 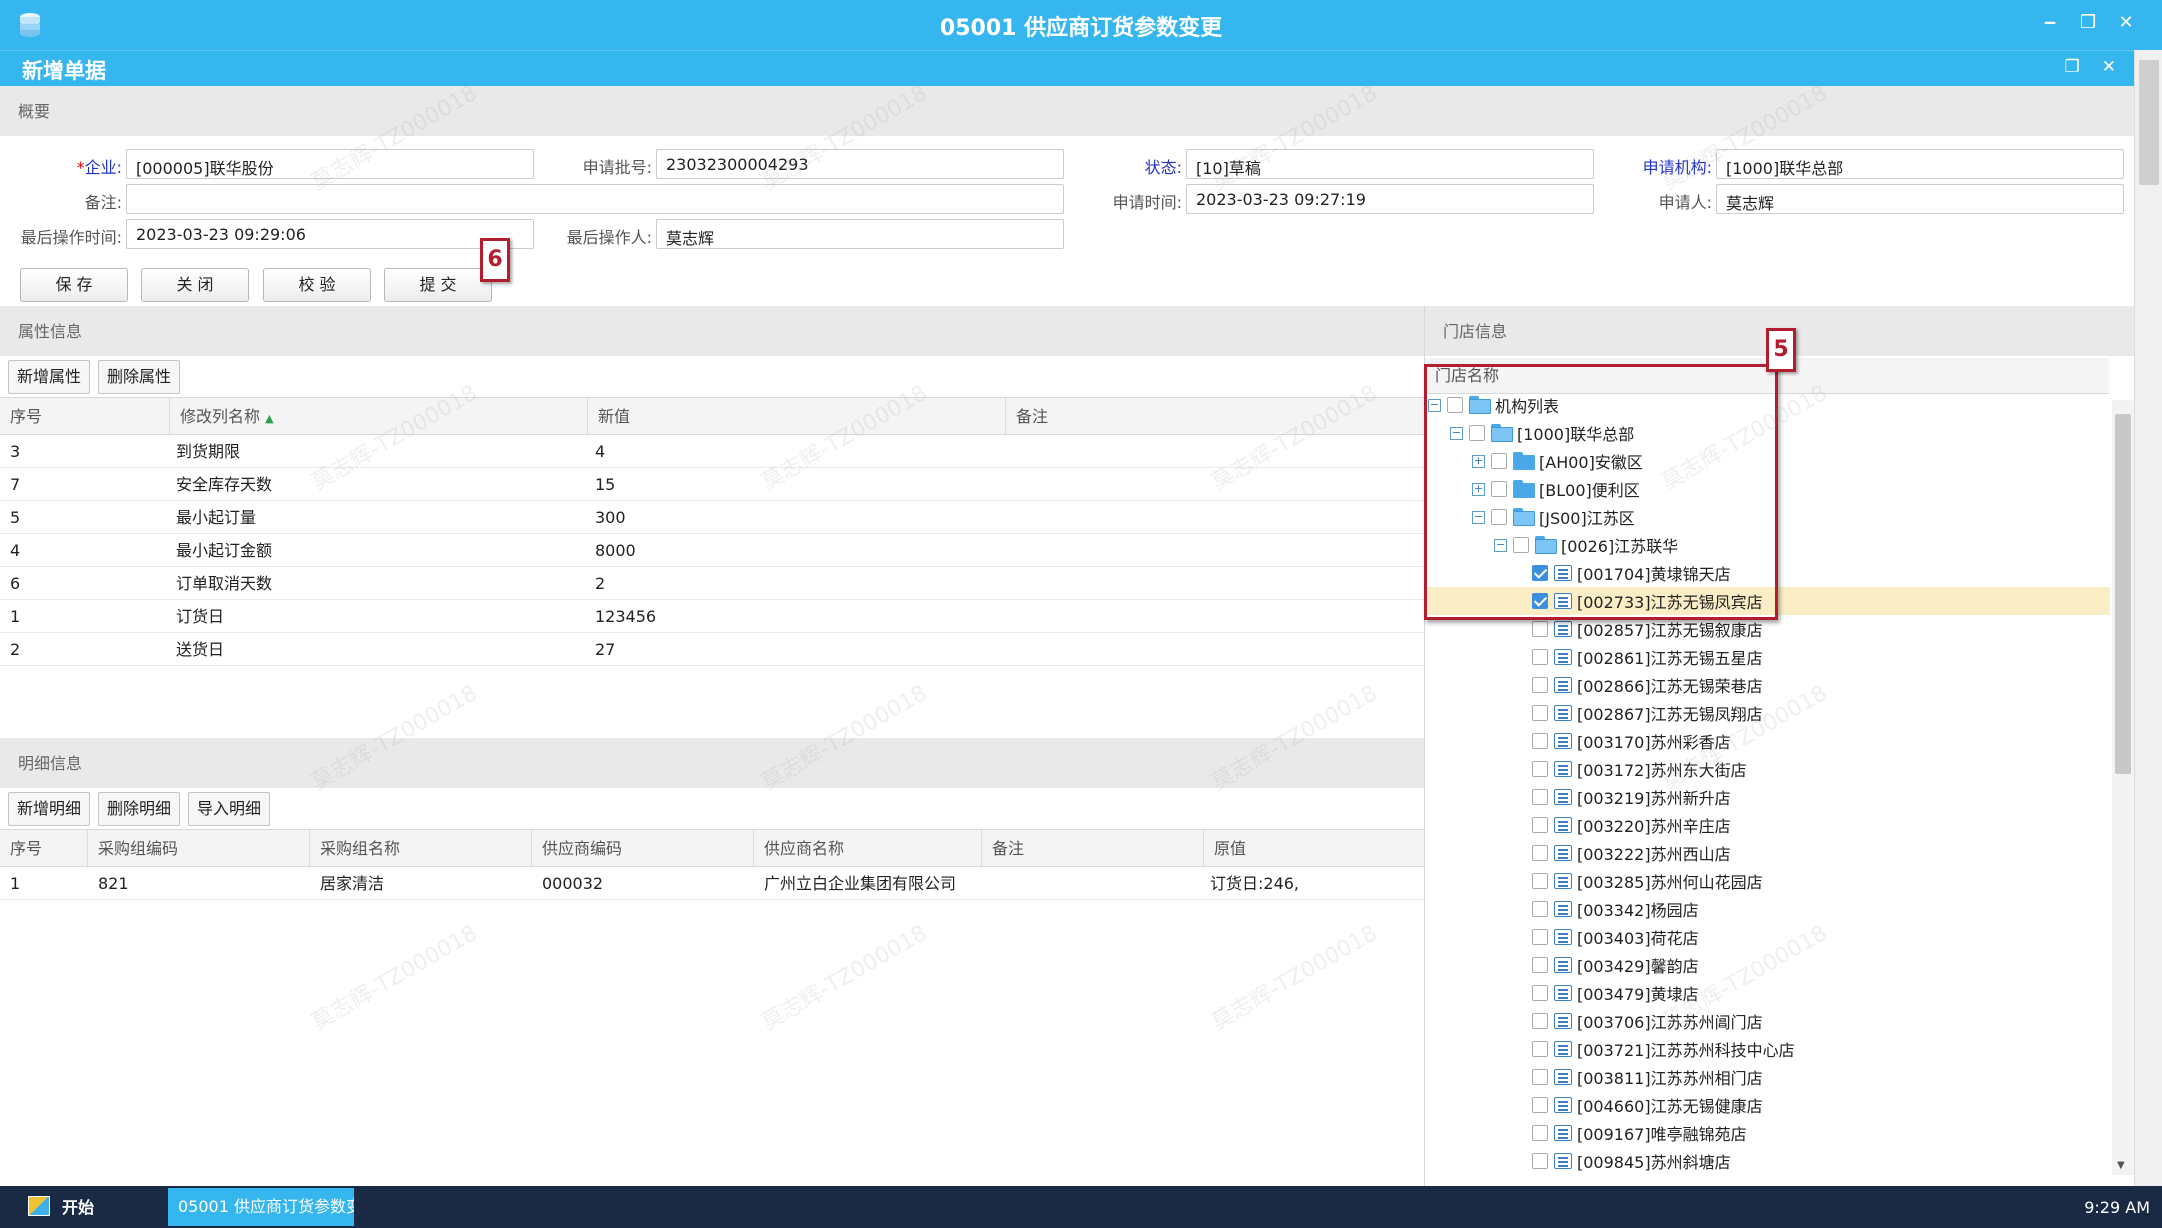 What do you see at coordinates (1314, 849) in the screenshot?
I see `col-original: 原值` at bounding box center [1314, 849].